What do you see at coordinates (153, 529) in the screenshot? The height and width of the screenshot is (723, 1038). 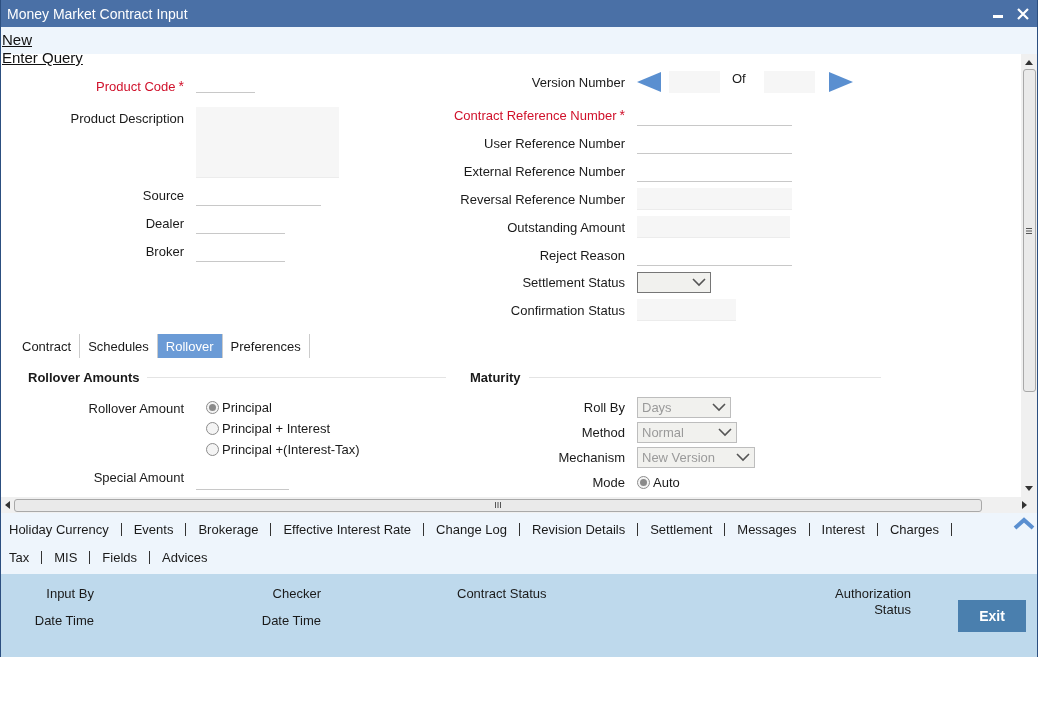 I see `nav-link: Events` at bounding box center [153, 529].